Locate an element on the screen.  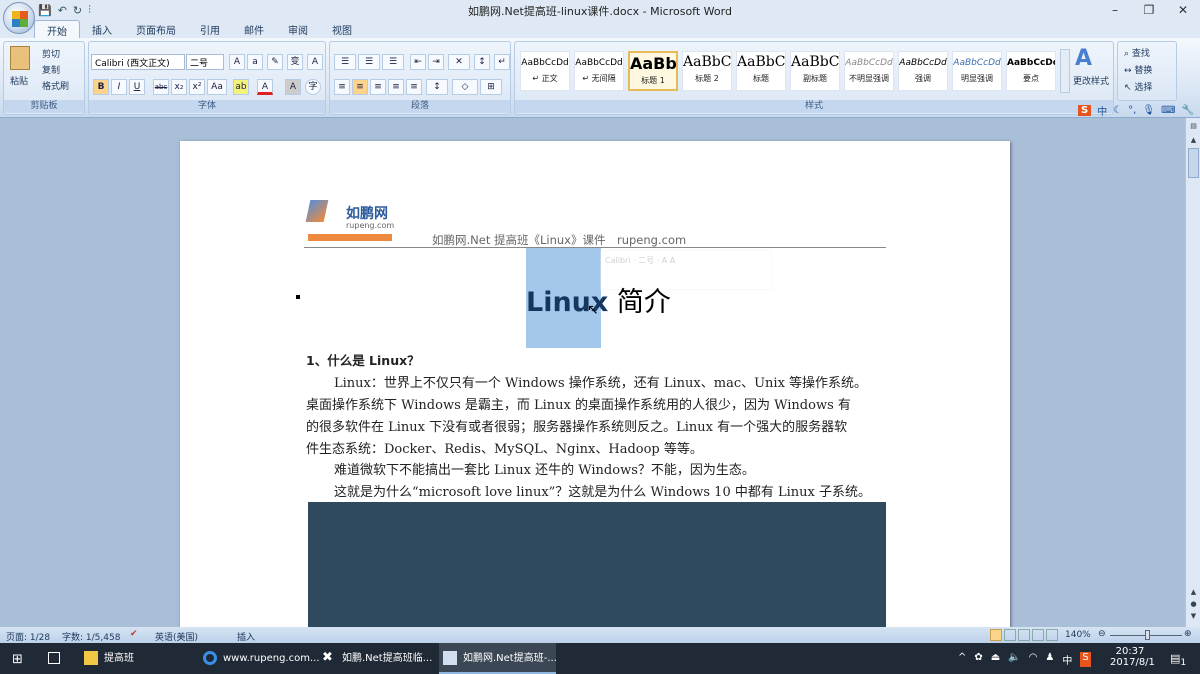
font-size-select: 二号 is located at coordinates (205, 62).